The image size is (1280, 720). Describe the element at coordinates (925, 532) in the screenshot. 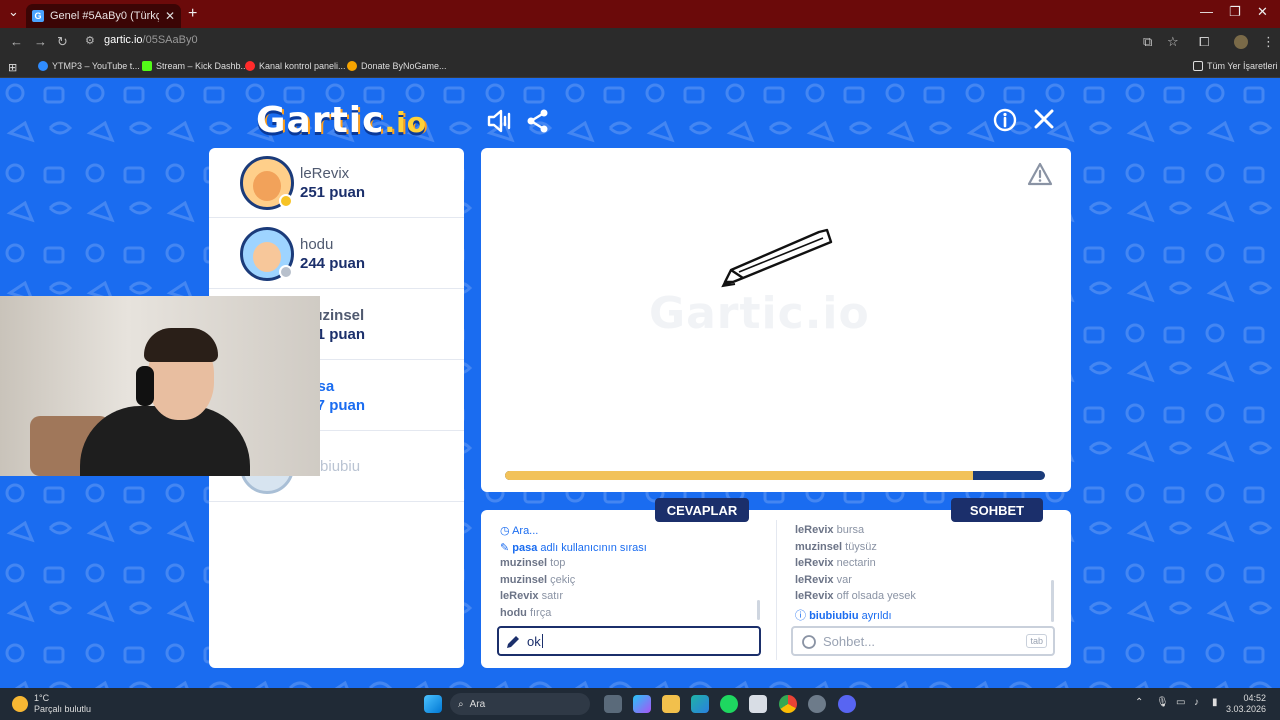

I see `chat-line: leRevix bursa` at that location.